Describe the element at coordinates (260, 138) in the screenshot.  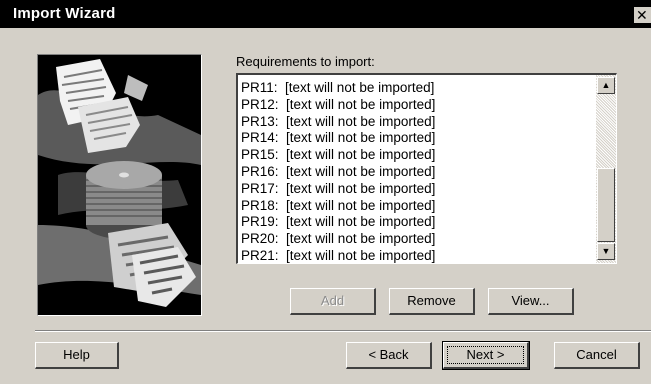
I see `requirement-id: PR14:` at that location.